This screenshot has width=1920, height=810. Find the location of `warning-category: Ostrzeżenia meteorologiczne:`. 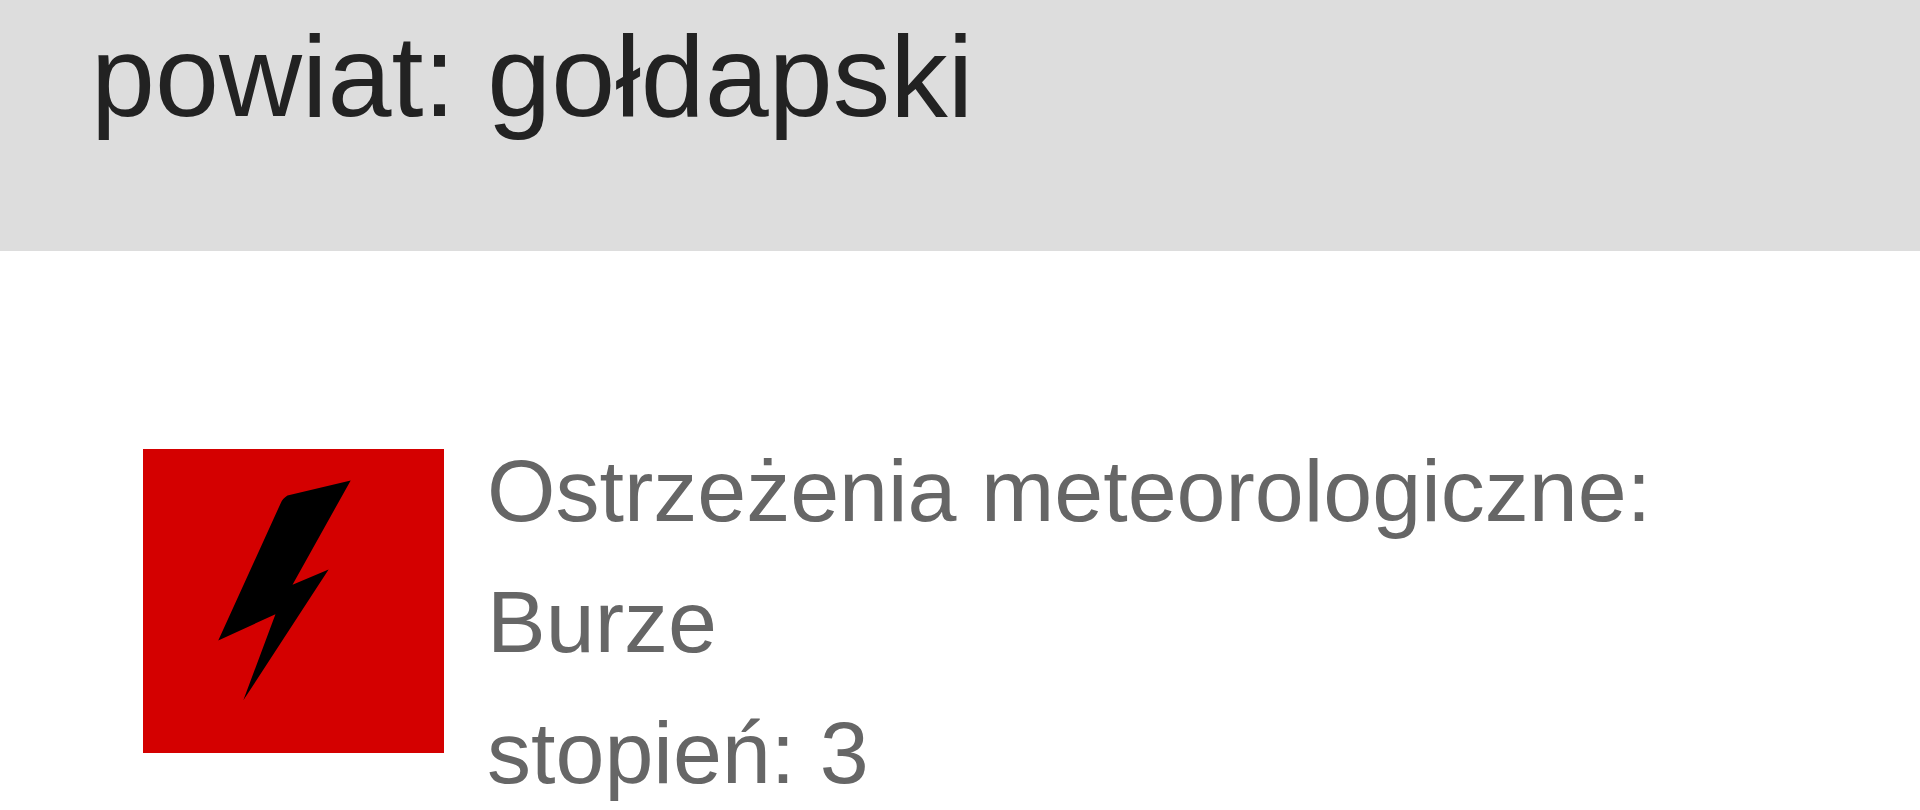

warning-category: Ostrzeżenia meteorologiczne: is located at coordinates (1069, 491).